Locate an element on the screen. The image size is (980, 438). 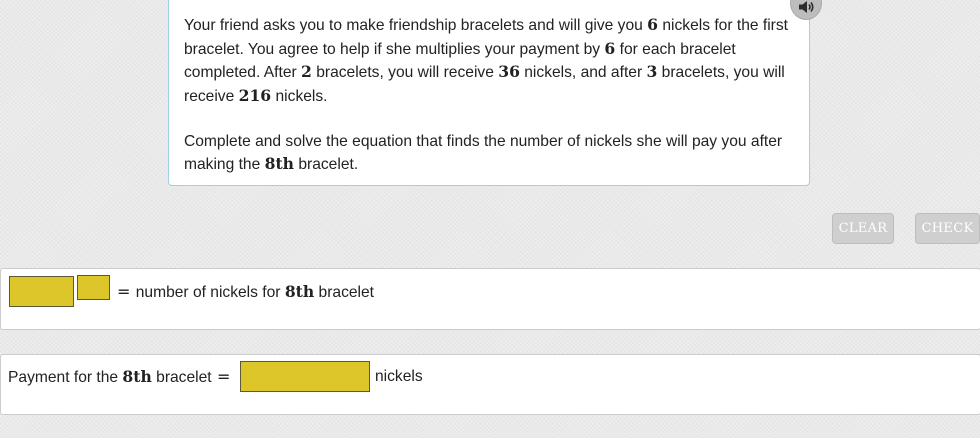
clear-button: CLEAR is located at coordinates (863, 228).